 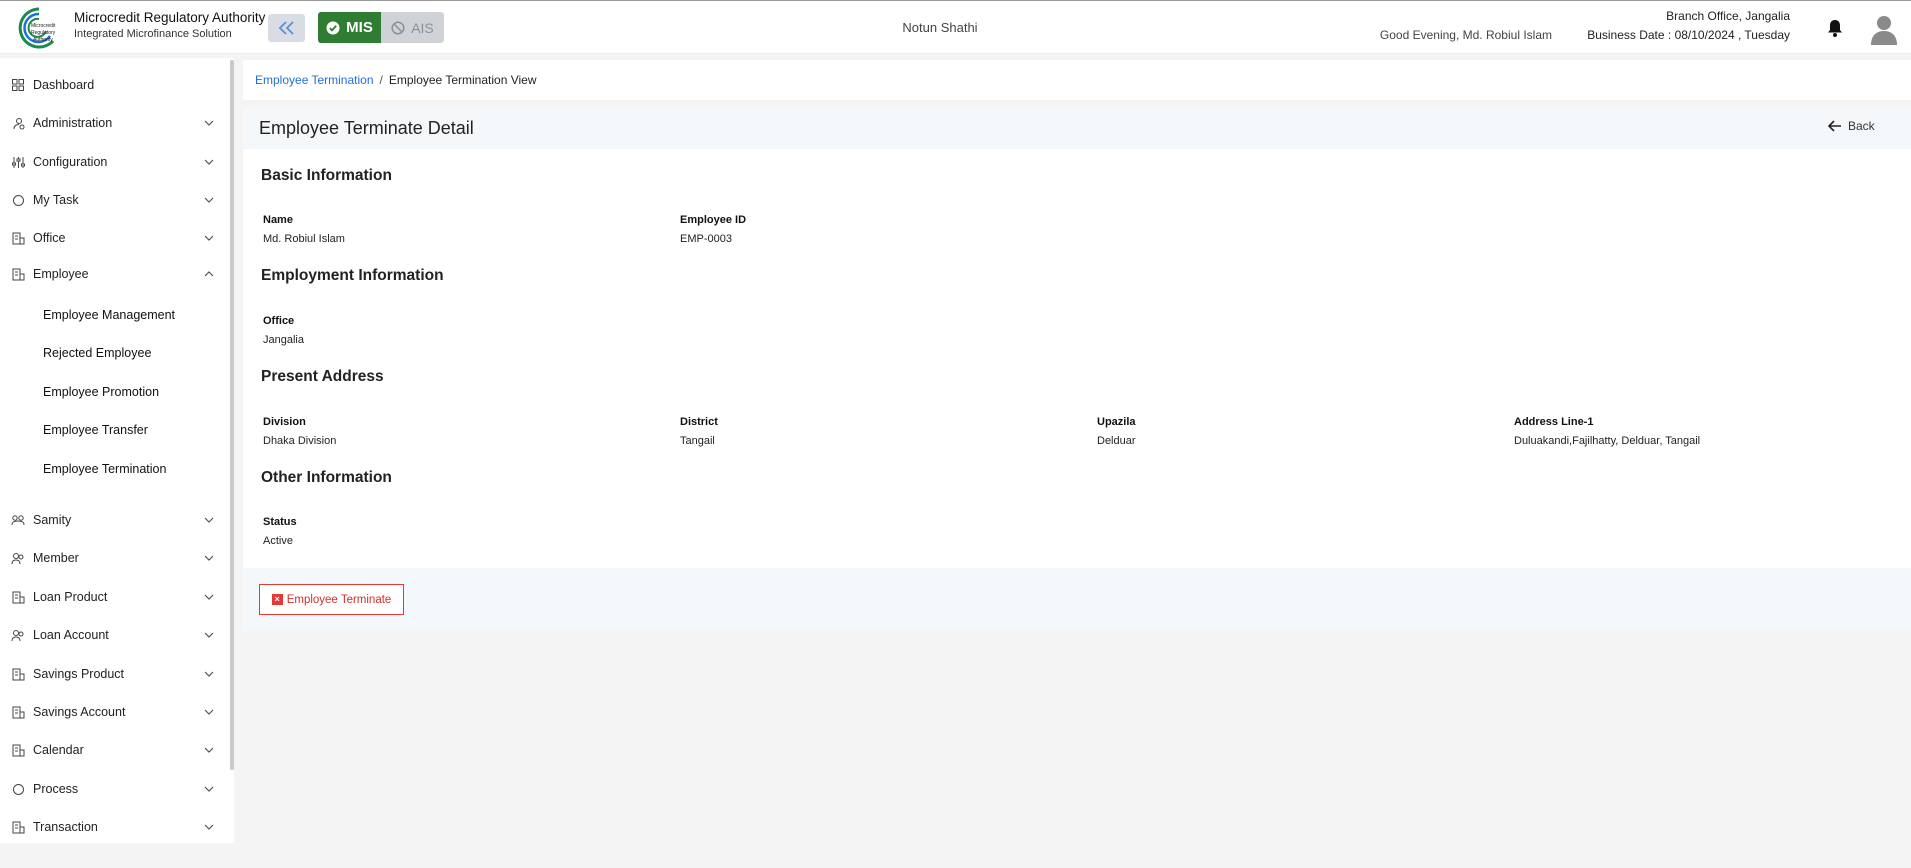 I want to click on section-title-other-information: Other Information, so click(x=326, y=477).